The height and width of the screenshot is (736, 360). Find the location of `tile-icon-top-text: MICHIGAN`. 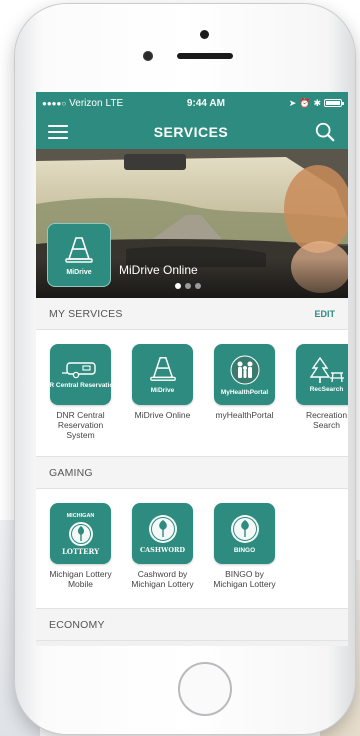

tile-icon-top-text: MICHIGAN is located at coordinates (80, 515).